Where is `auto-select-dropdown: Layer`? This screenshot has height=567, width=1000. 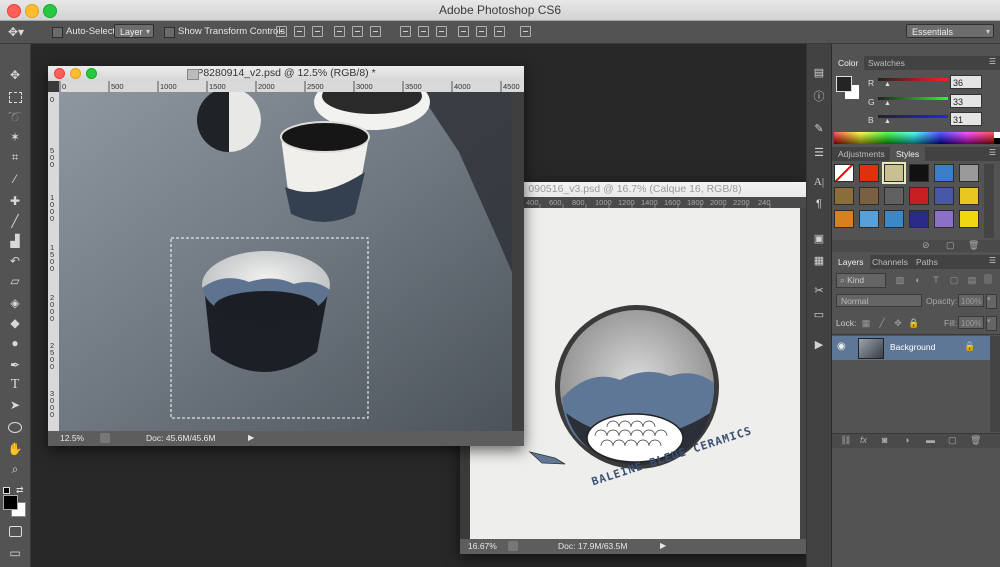 auto-select-dropdown: Layer is located at coordinates (134, 31).